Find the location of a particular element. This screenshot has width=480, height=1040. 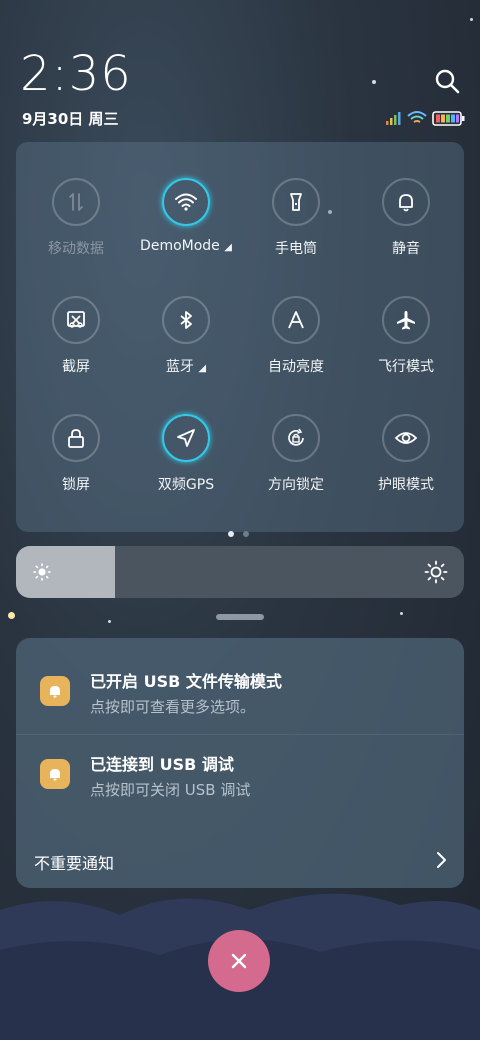

tile-label: 护眼模式 is located at coordinates (406, 485).